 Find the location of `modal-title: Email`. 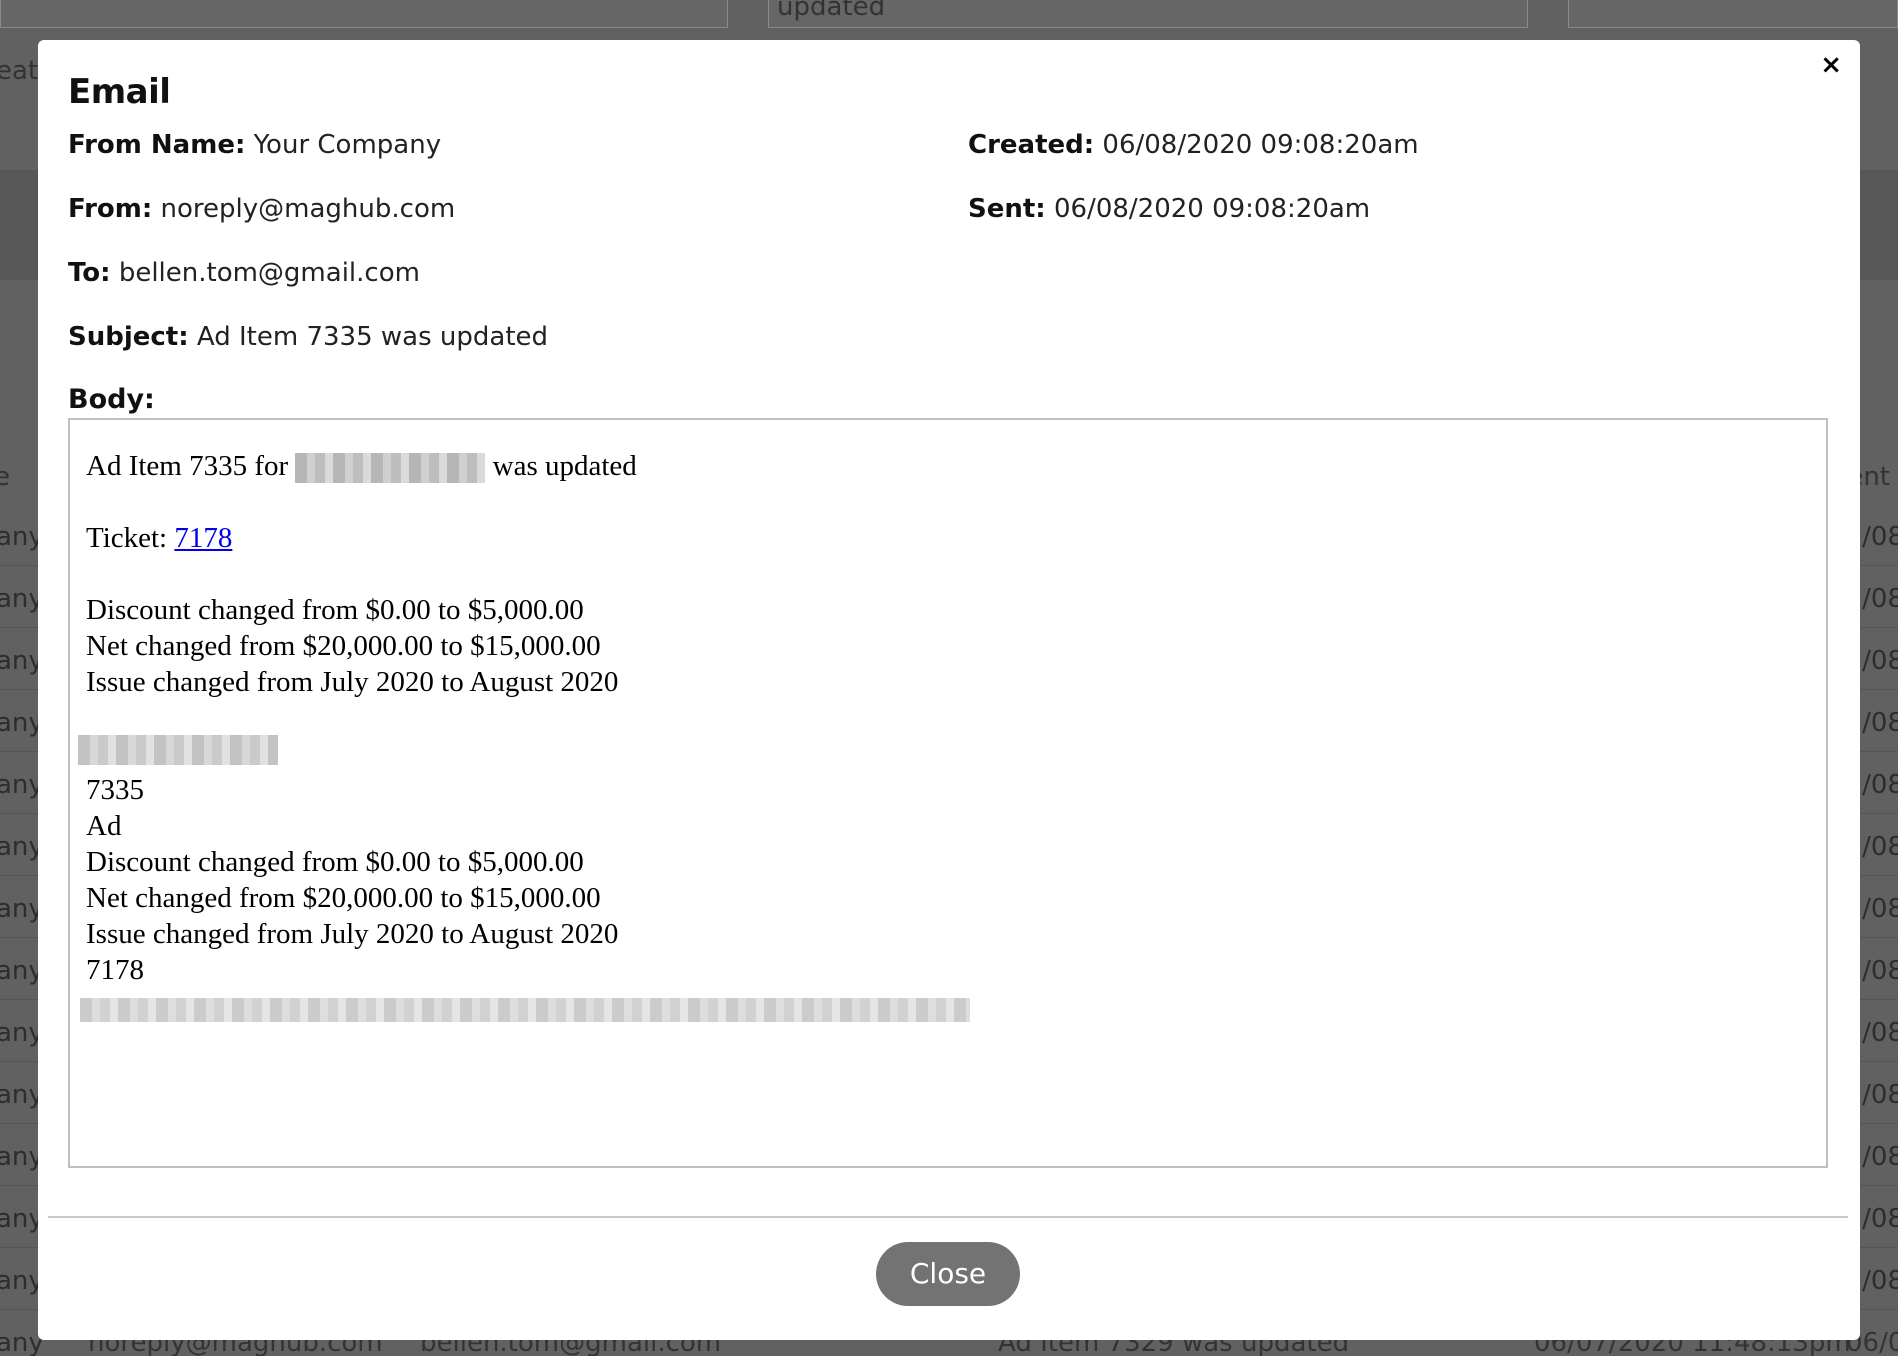

modal-title: Email is located at coordinates (119, 92).